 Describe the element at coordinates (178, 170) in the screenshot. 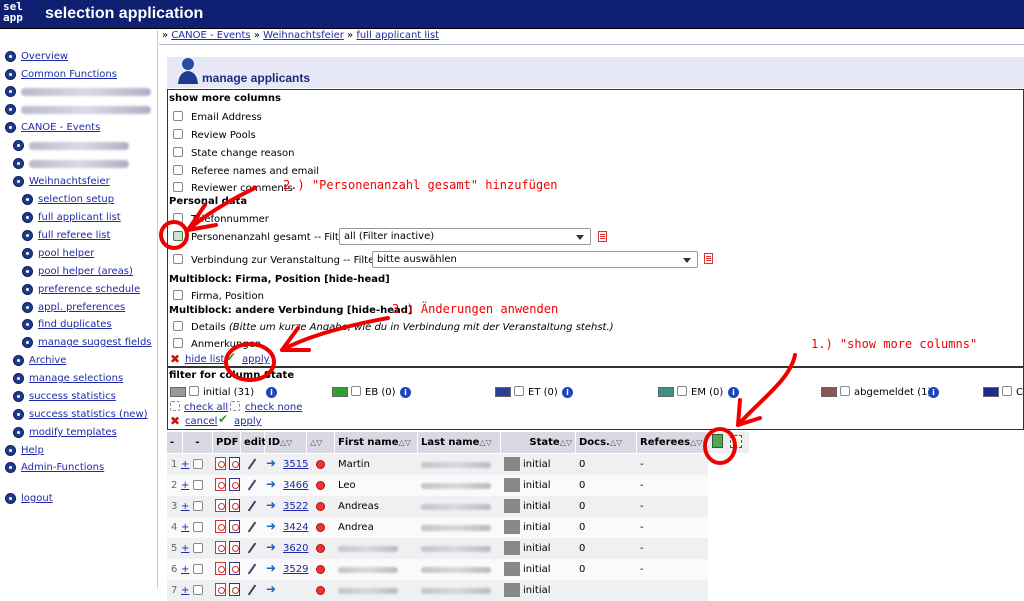

I see `referee-names-checkbox` at that location.